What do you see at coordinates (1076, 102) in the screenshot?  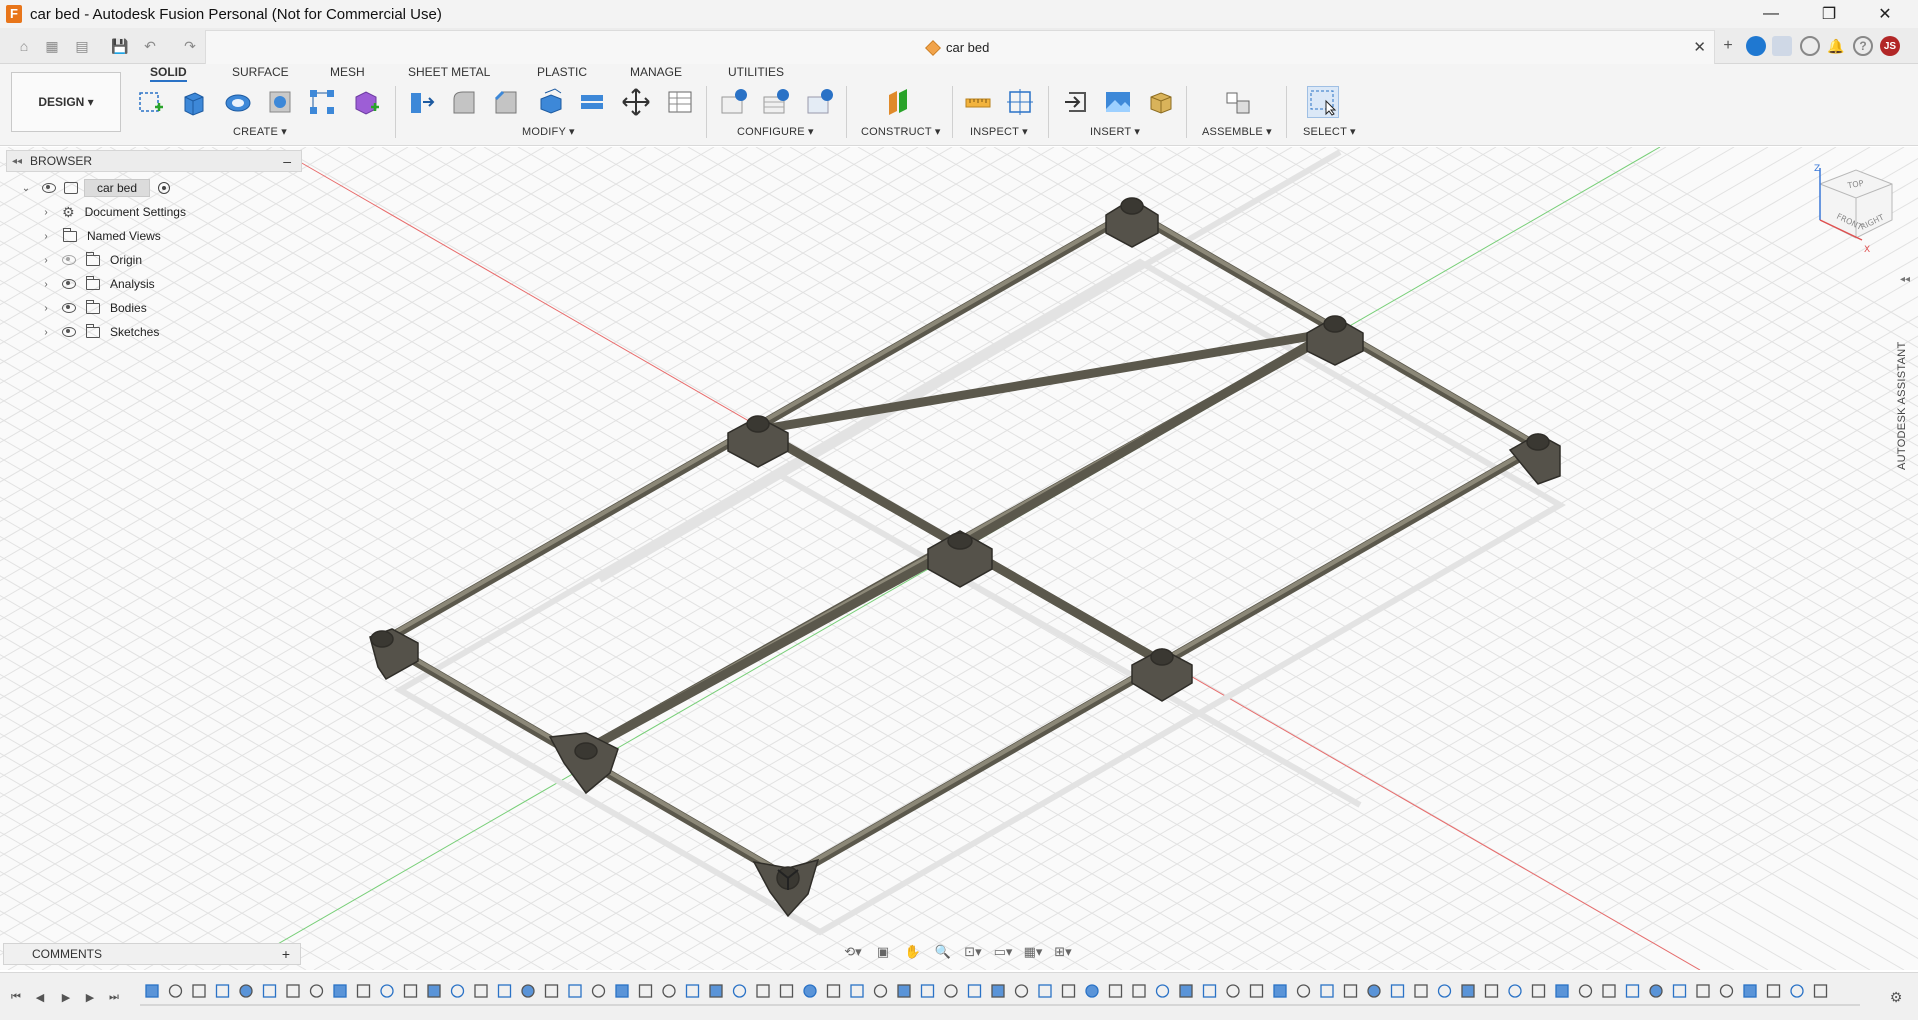 I see `insert-derive-icon` at bounding box center [1076, 102].